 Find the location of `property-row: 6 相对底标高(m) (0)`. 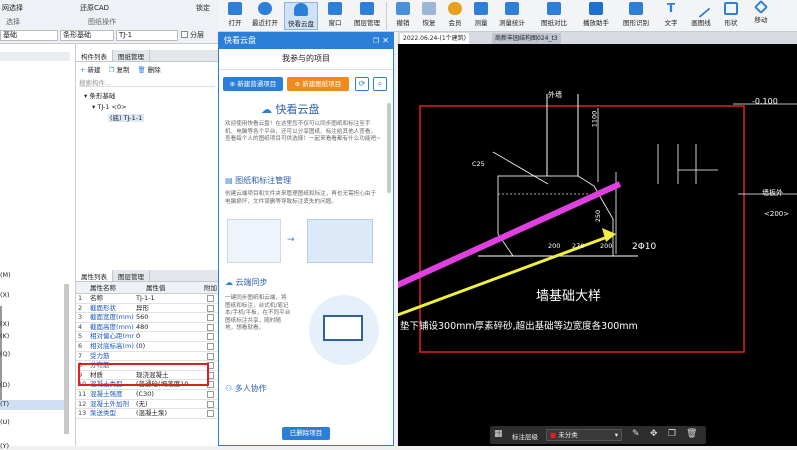

property-row: 6 相对底标高(m) (0) is located at coordinates (147, 347).